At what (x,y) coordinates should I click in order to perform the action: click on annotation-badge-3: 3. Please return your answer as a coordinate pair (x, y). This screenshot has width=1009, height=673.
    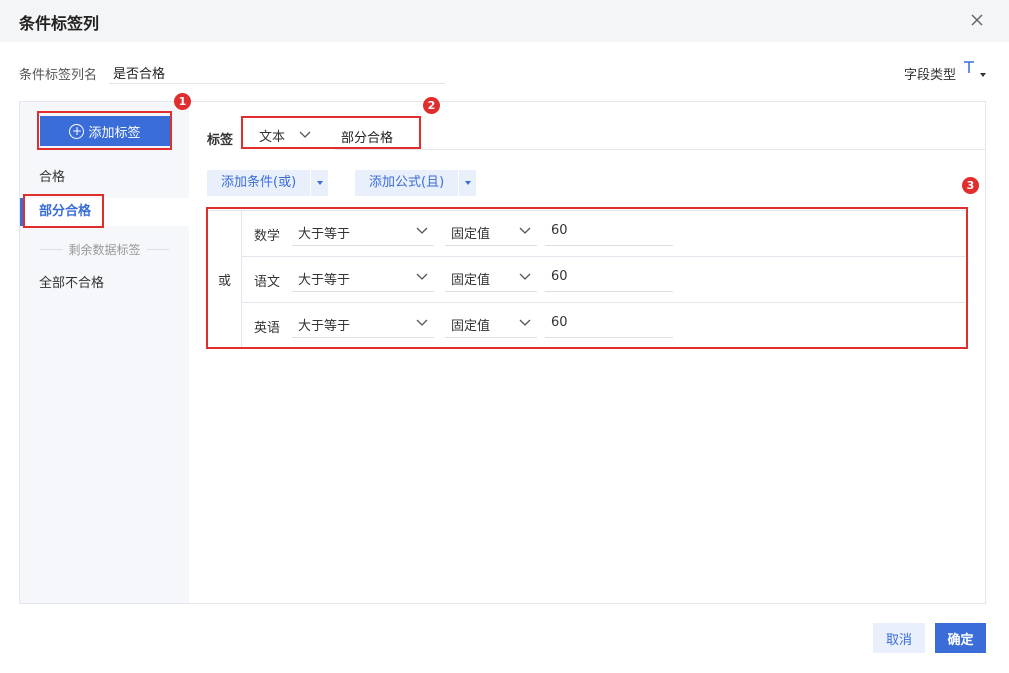
    Looking at the image, I should click on (970, 185).